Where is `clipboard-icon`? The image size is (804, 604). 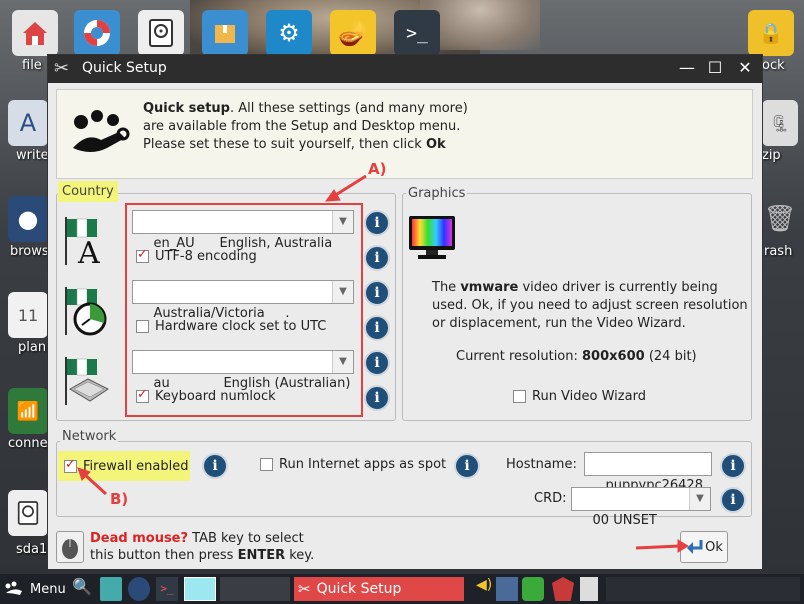
clipboard-icon is located at coordinates (589, 589).